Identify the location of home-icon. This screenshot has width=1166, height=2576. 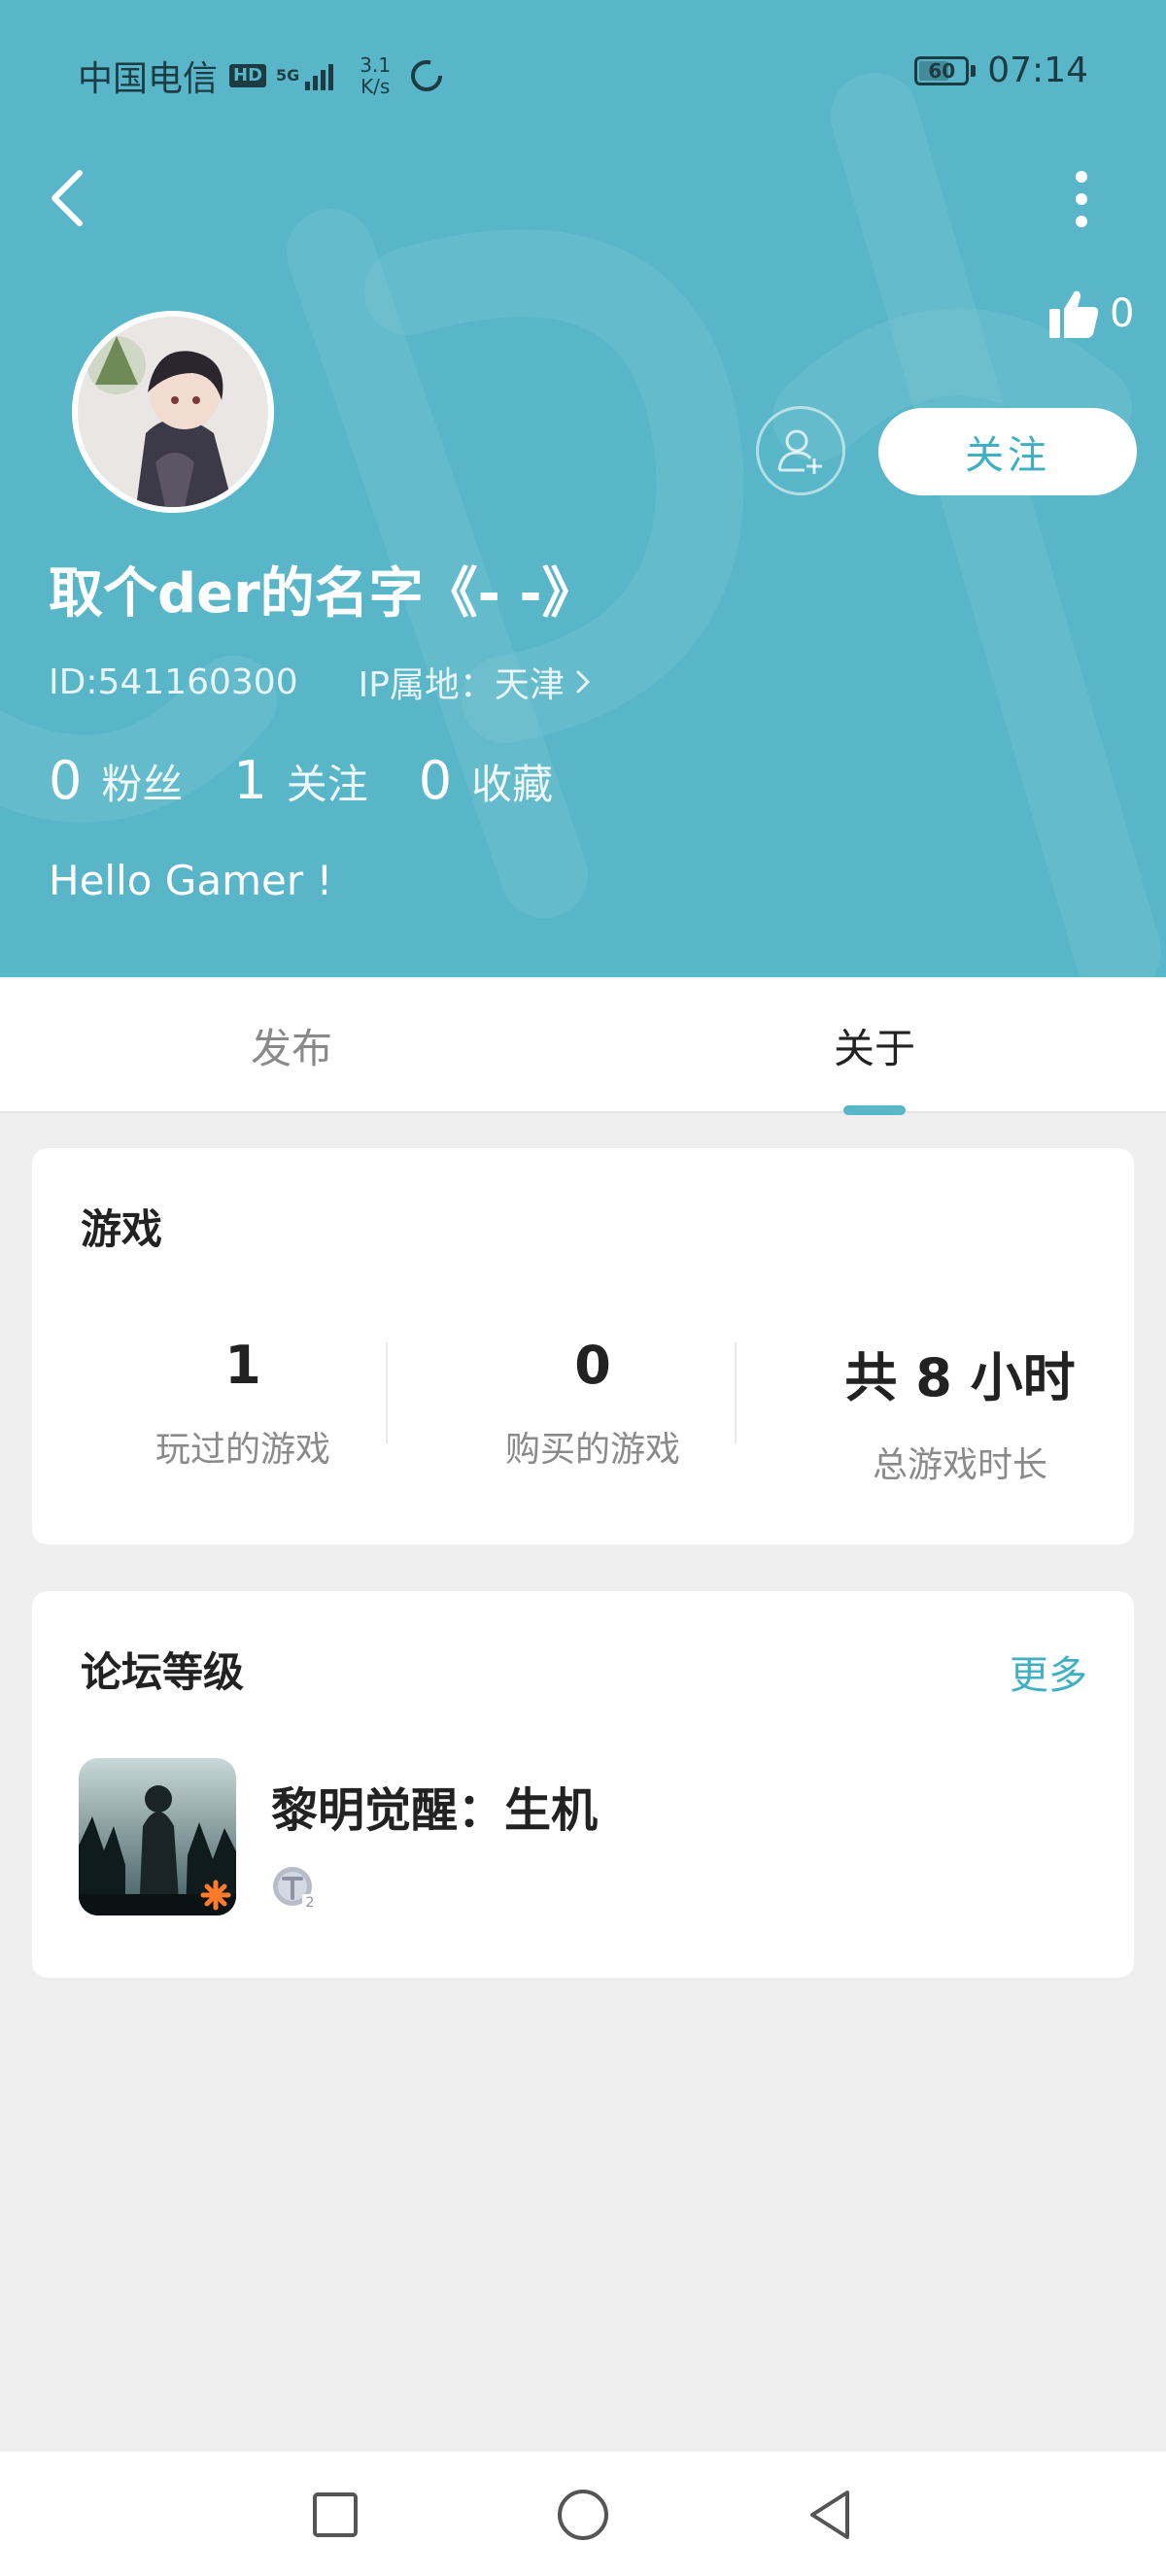
(583, 2515).